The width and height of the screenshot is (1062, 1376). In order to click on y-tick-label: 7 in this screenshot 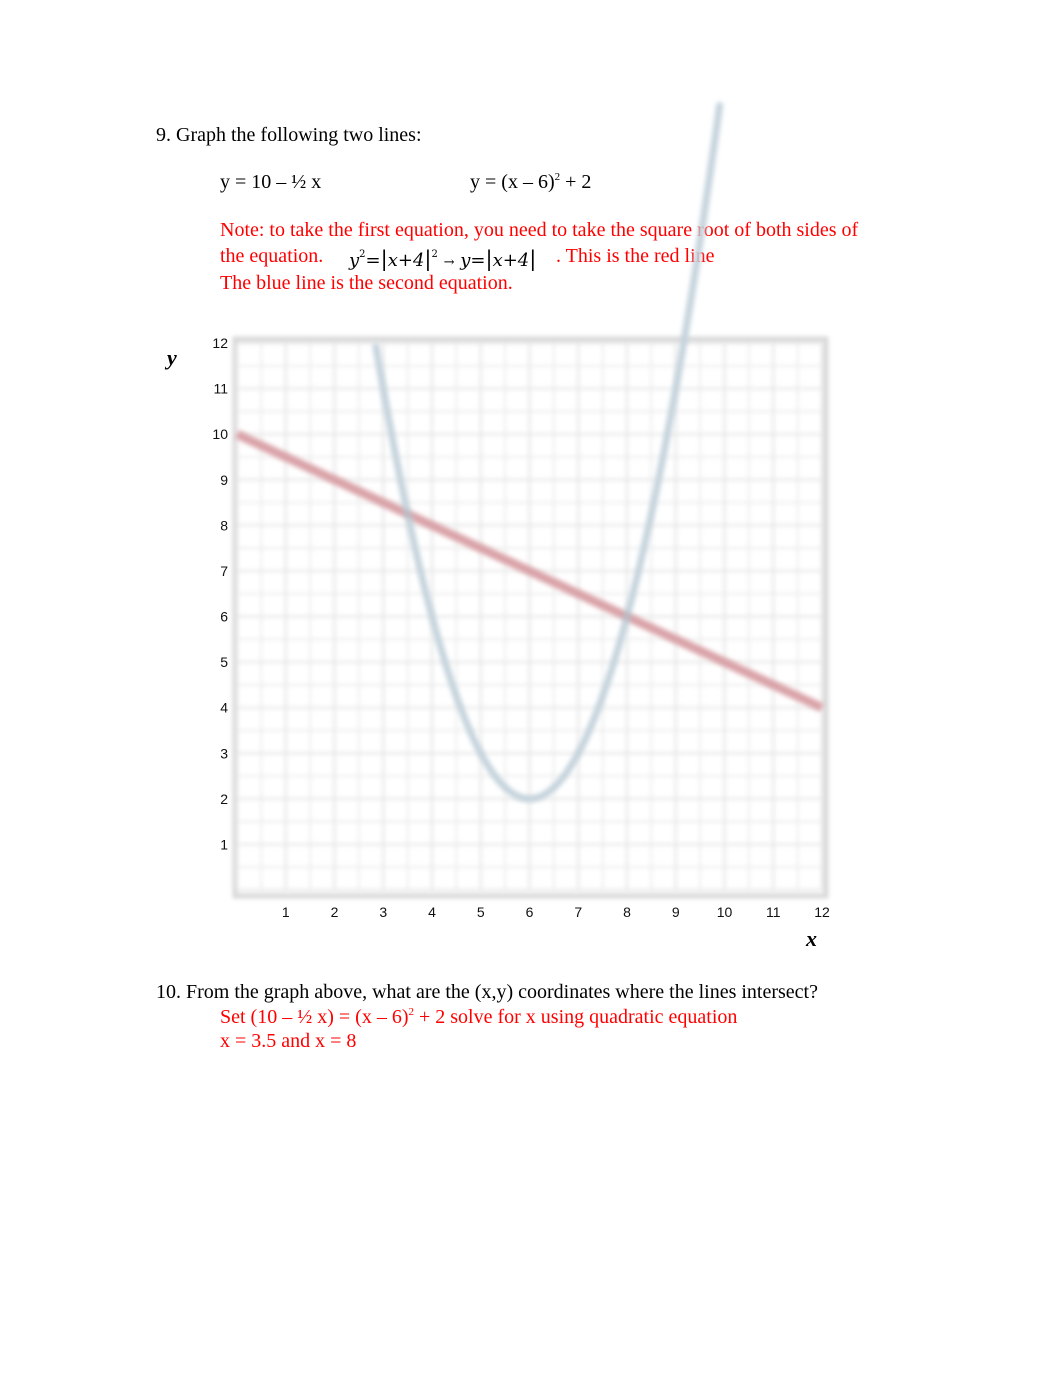, I will do `click(224, 571)`.